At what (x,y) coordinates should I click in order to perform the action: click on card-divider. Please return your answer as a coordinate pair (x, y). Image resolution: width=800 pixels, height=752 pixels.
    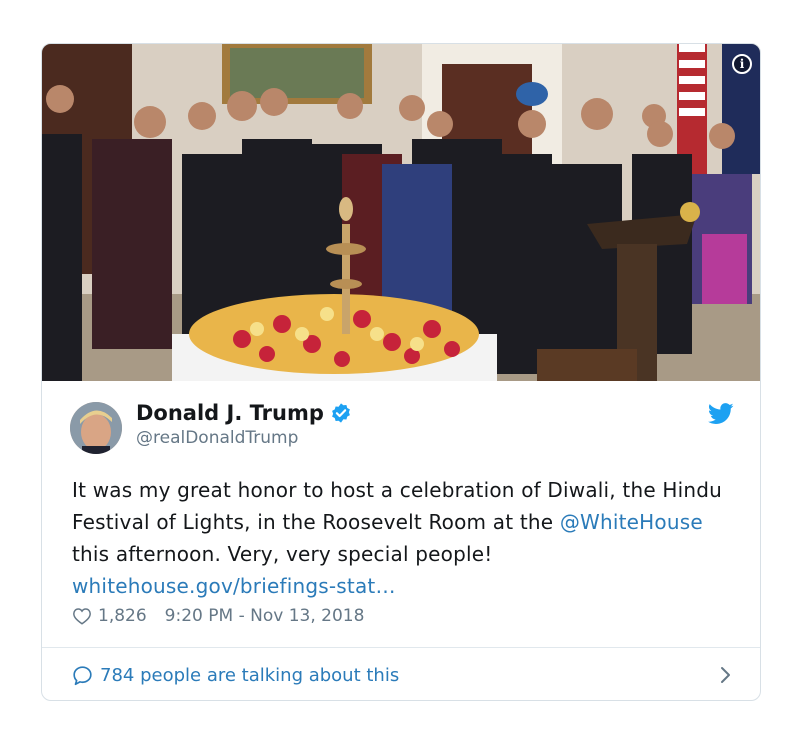
    Looking at the image, I should click on (401, 647).